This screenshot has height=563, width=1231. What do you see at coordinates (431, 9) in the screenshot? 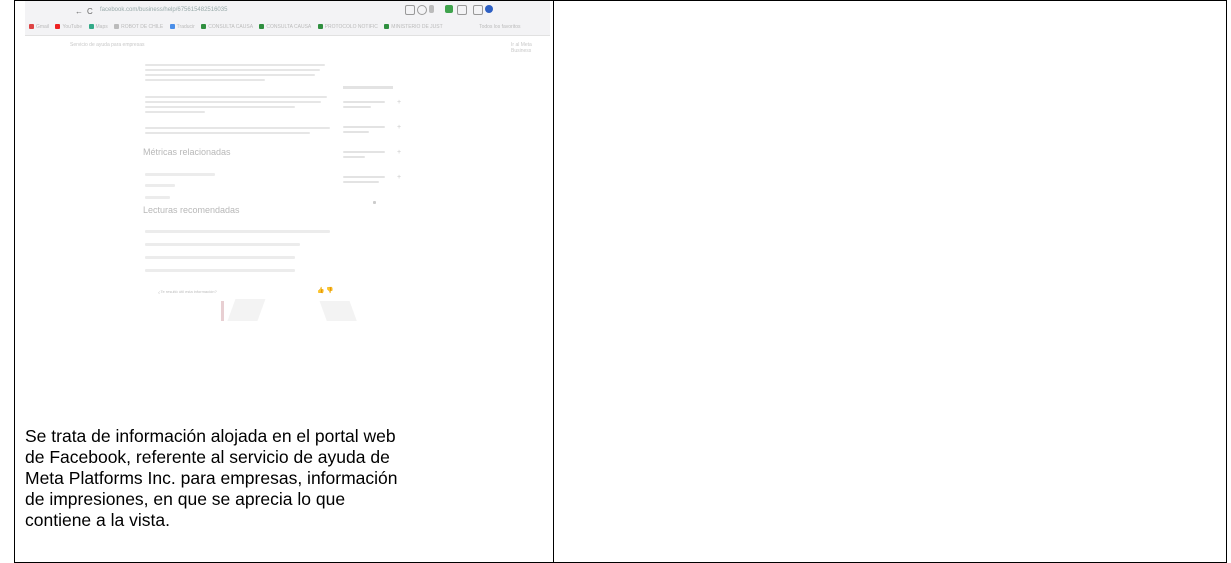
I see `key-icon` at bounding box center [431, 9].